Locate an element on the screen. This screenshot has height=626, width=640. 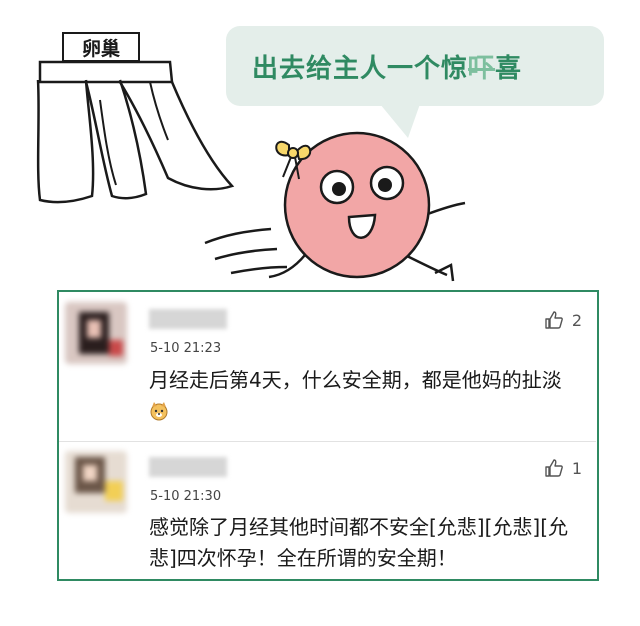
comment-time: 5-10 21:30 is located at coordinates (186, 496).